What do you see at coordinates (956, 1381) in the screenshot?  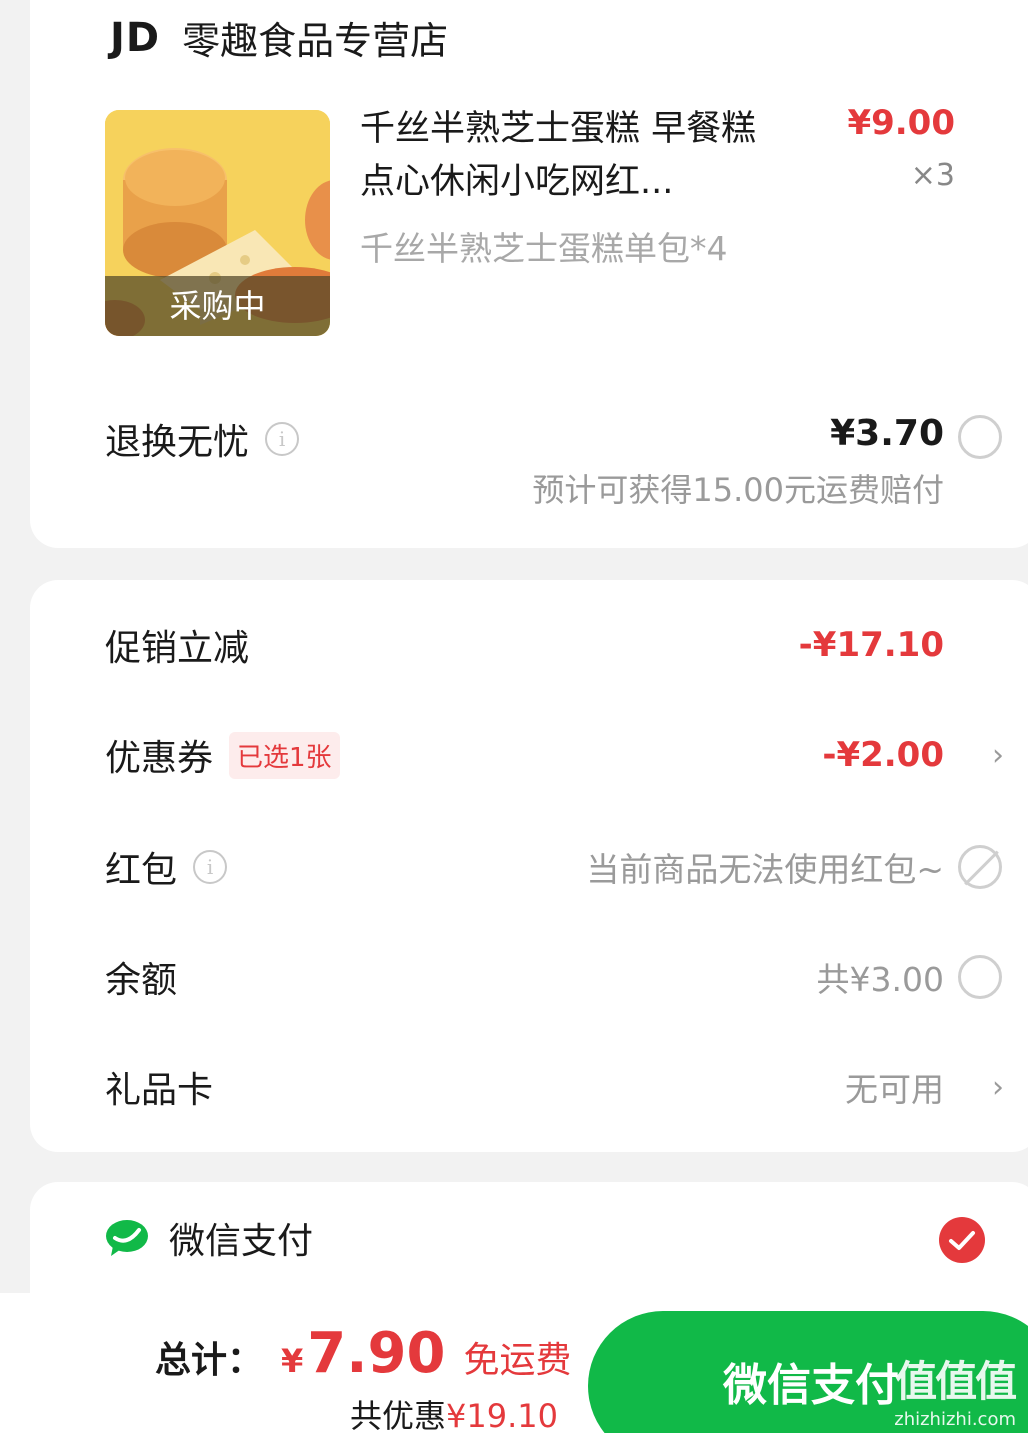 I see `watermark-logo: 值值值` at bounding box center [956, 1381].